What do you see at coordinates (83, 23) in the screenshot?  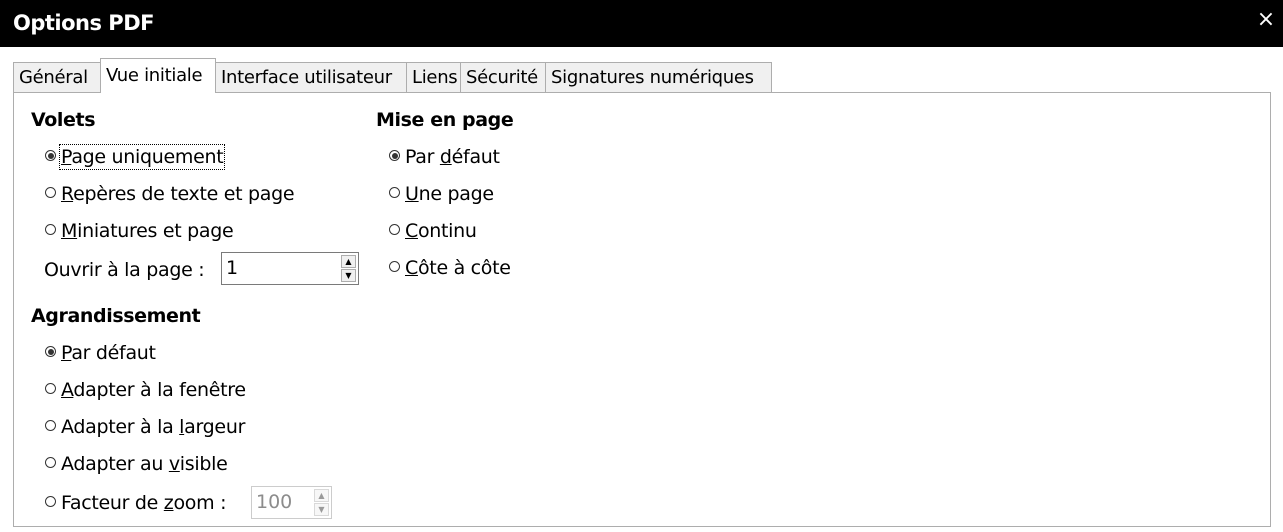 I see `dialog-title: Options PDF` at bounding box center [83, 23].